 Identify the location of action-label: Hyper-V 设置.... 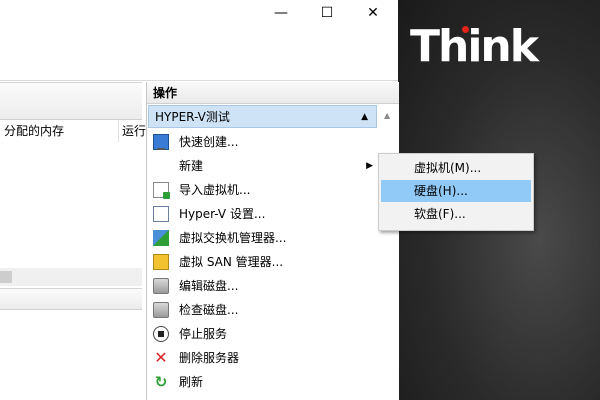
(222, 214).